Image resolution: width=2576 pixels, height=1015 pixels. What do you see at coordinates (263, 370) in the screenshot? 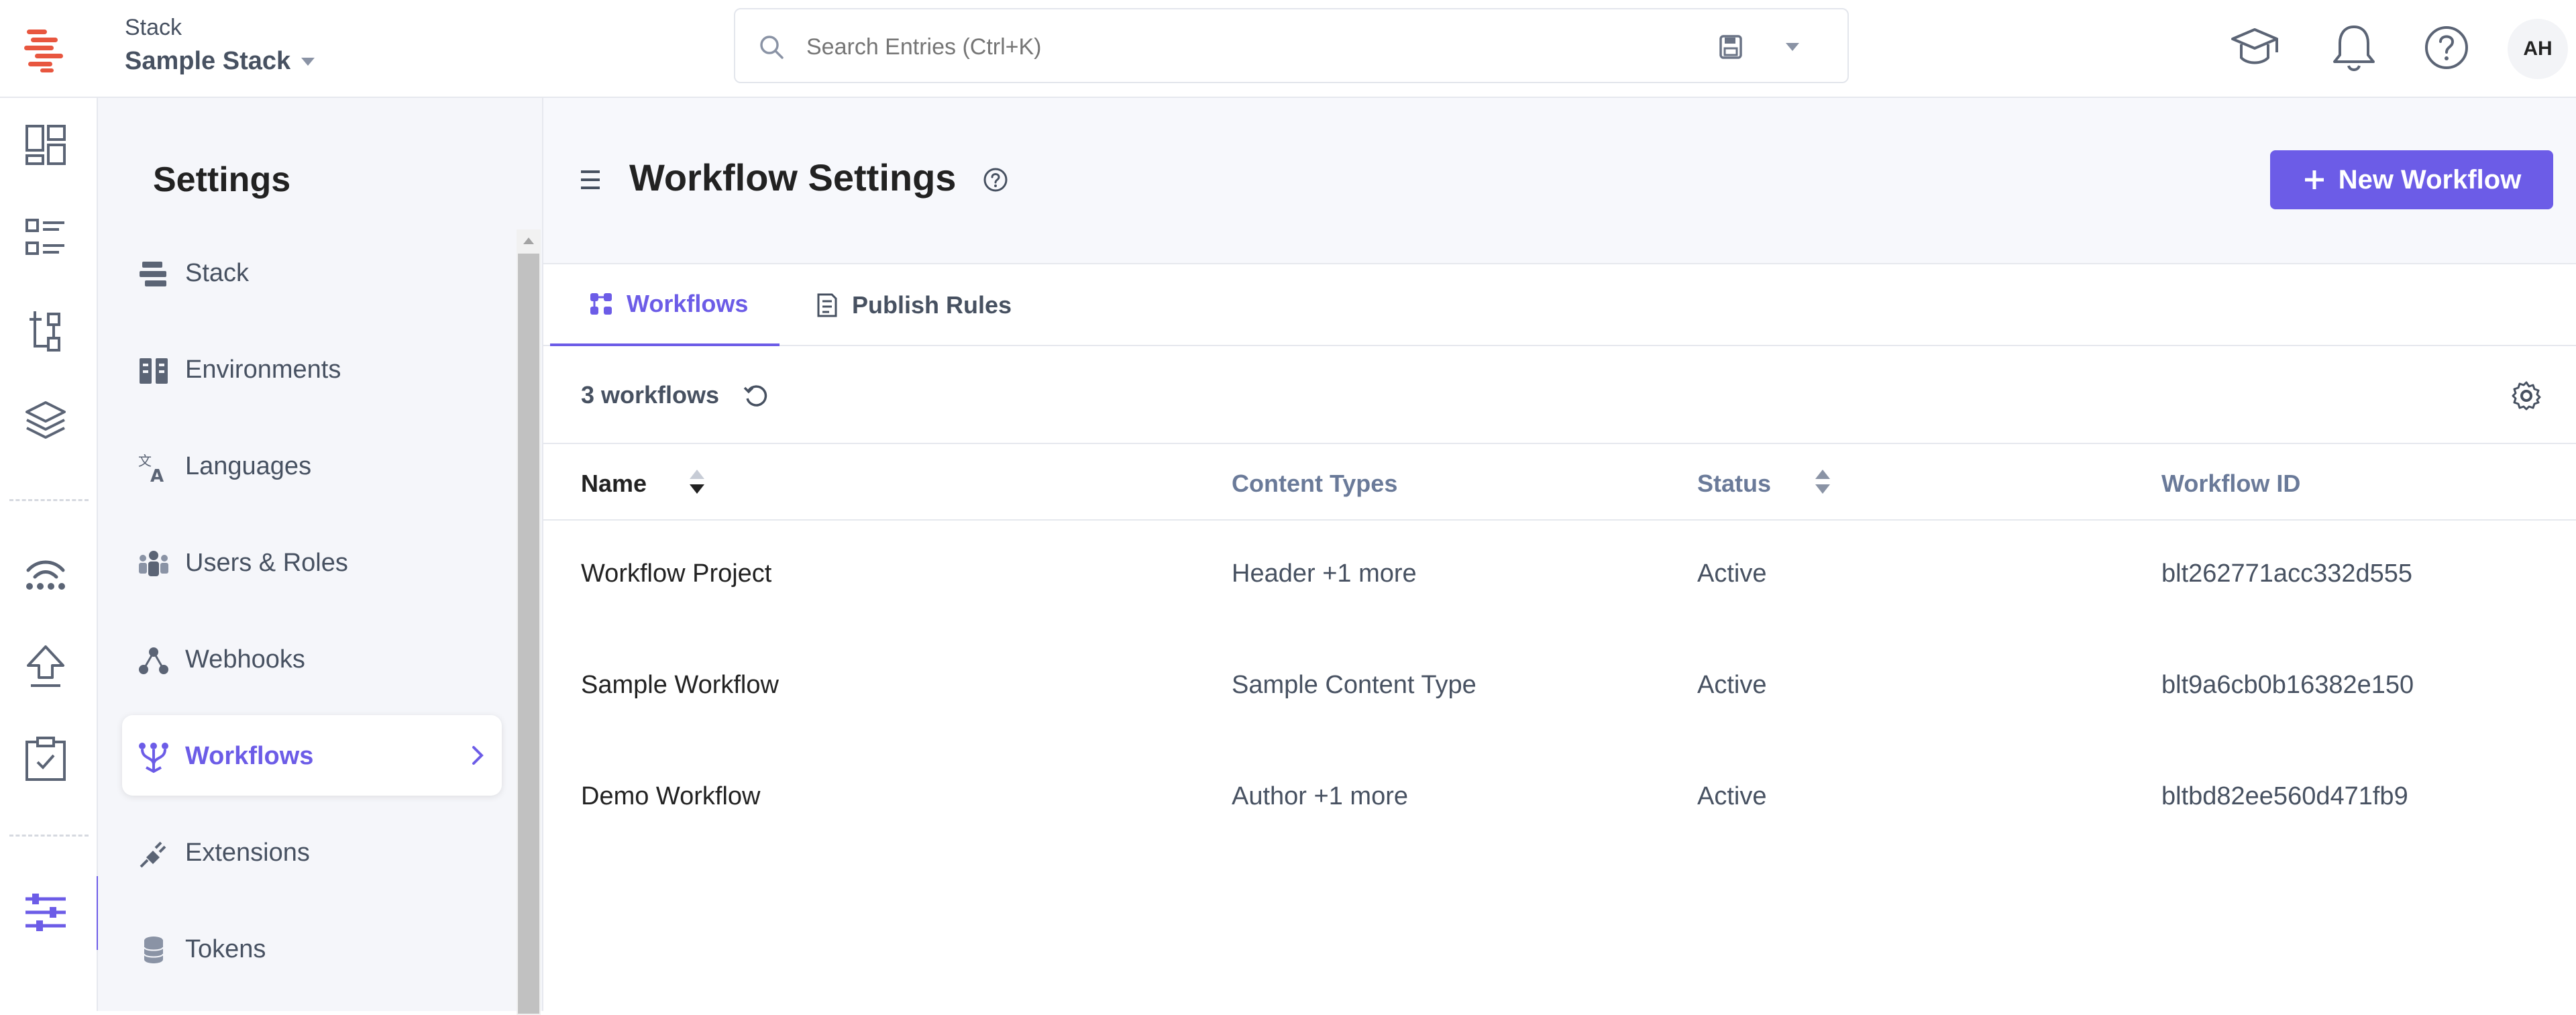
I see `settings-item-label: Environments` at bounding box center [263, 370].